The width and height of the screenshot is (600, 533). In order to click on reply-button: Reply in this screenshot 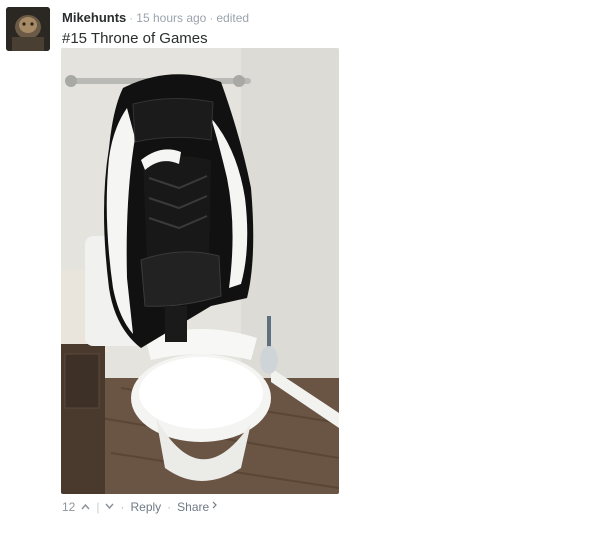, I will do `click(145, 507)`.